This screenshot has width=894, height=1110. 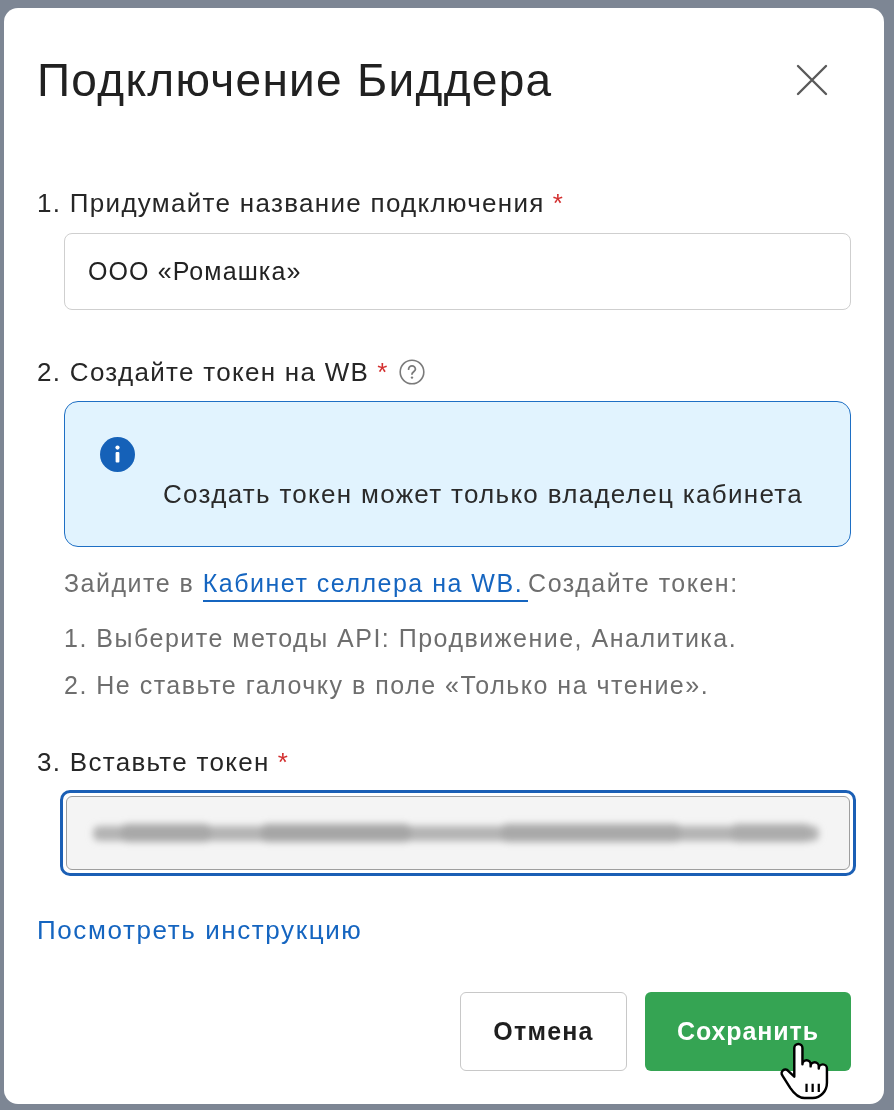 I want to click on field-label: 2. Создайте токен на WB, so click(x=203, y=372).